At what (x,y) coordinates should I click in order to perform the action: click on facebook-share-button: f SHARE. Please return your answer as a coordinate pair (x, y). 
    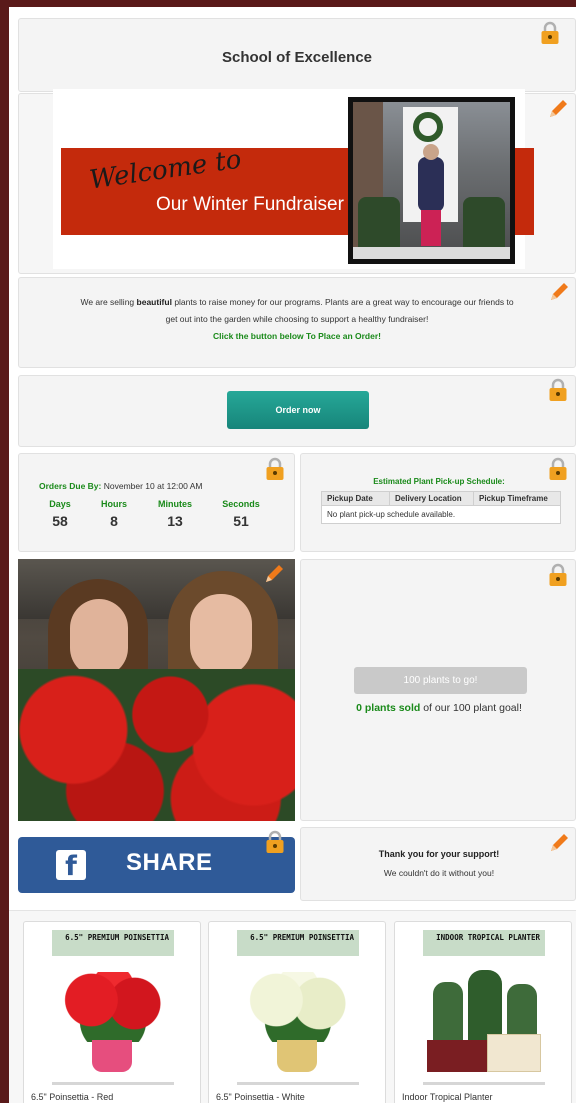
    Looking at the image, I should click on (156, 865).